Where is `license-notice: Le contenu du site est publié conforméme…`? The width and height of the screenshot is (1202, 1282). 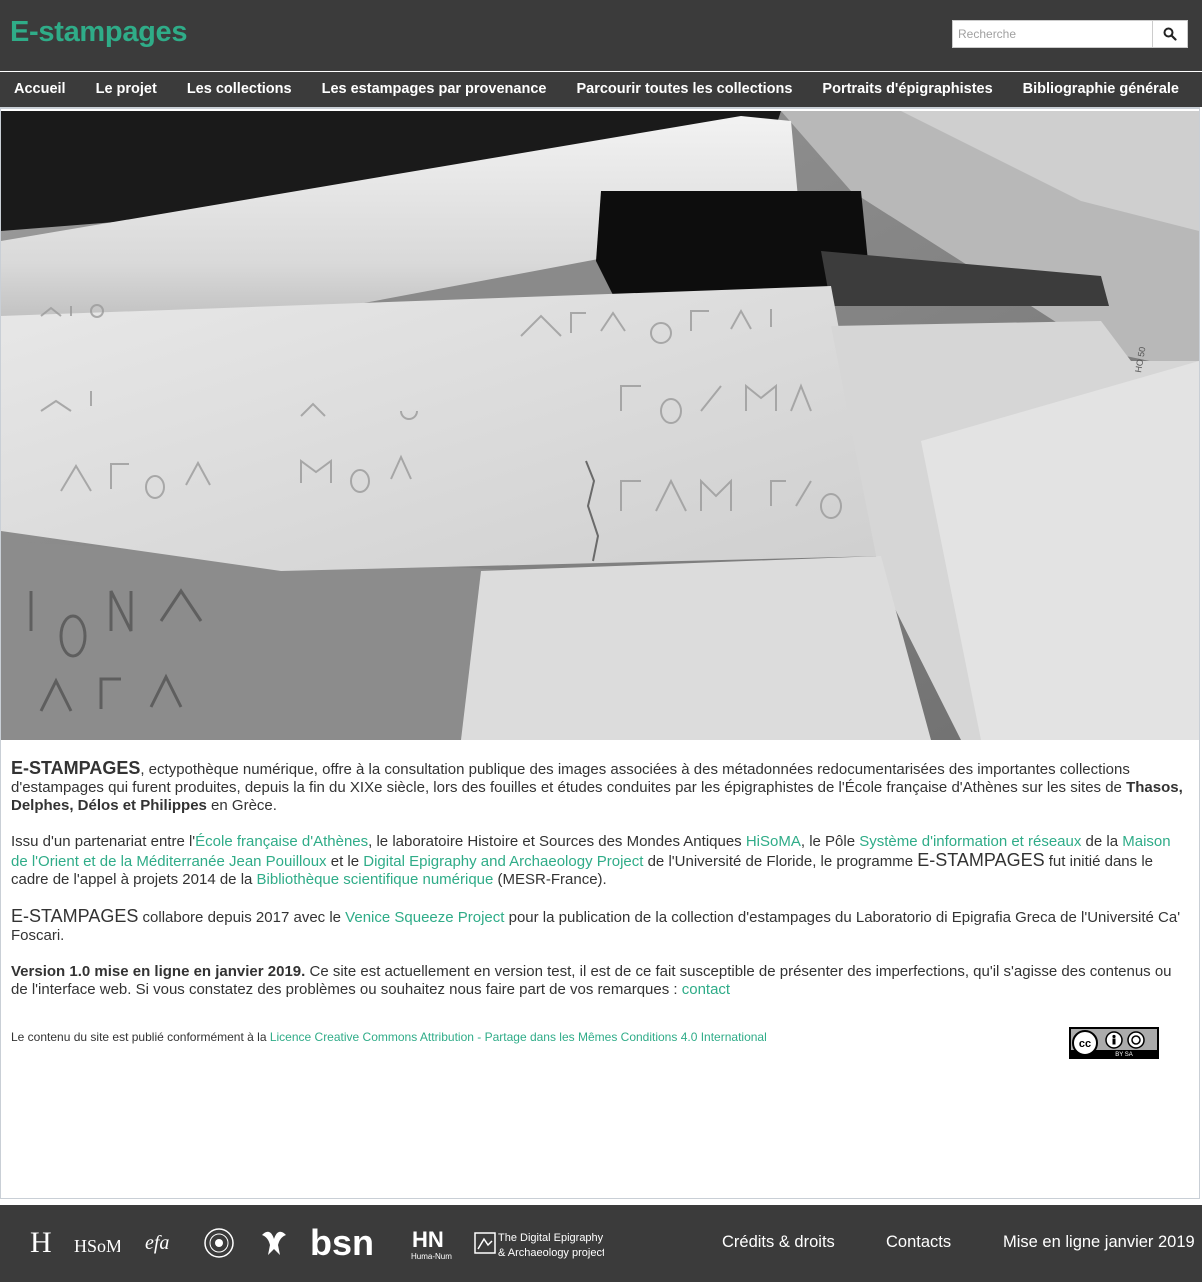 license-notice: Le contenu du site est publié conforméme… is located at coordinates (389, 1037).